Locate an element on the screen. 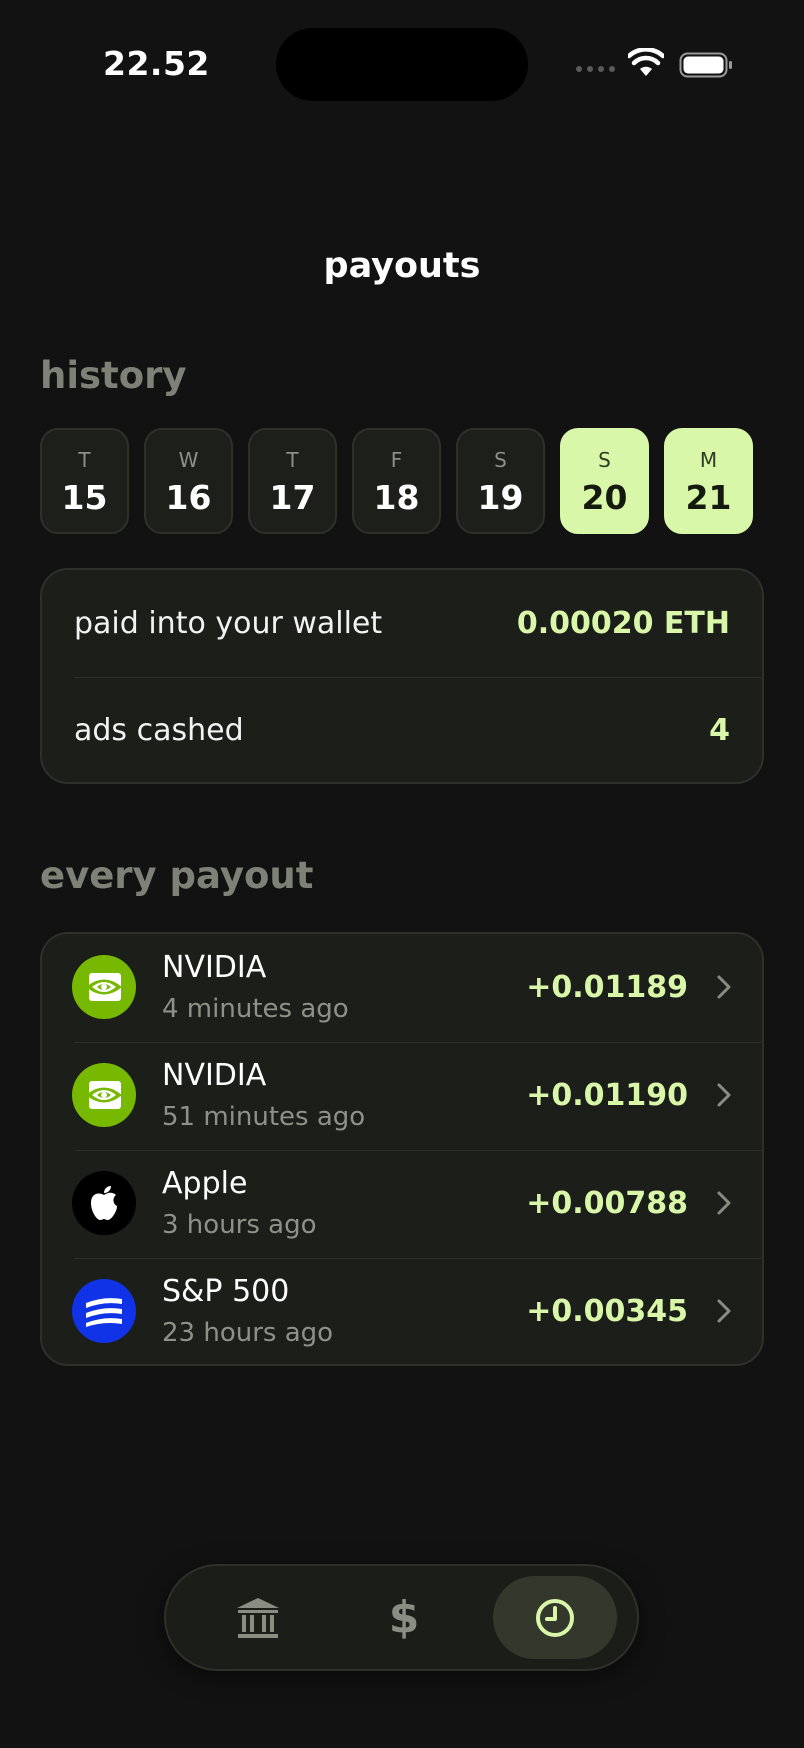 The width and height of the screenshot is (804, 1748). day-chip-20: S 20 is located at coordinates (604, 481).